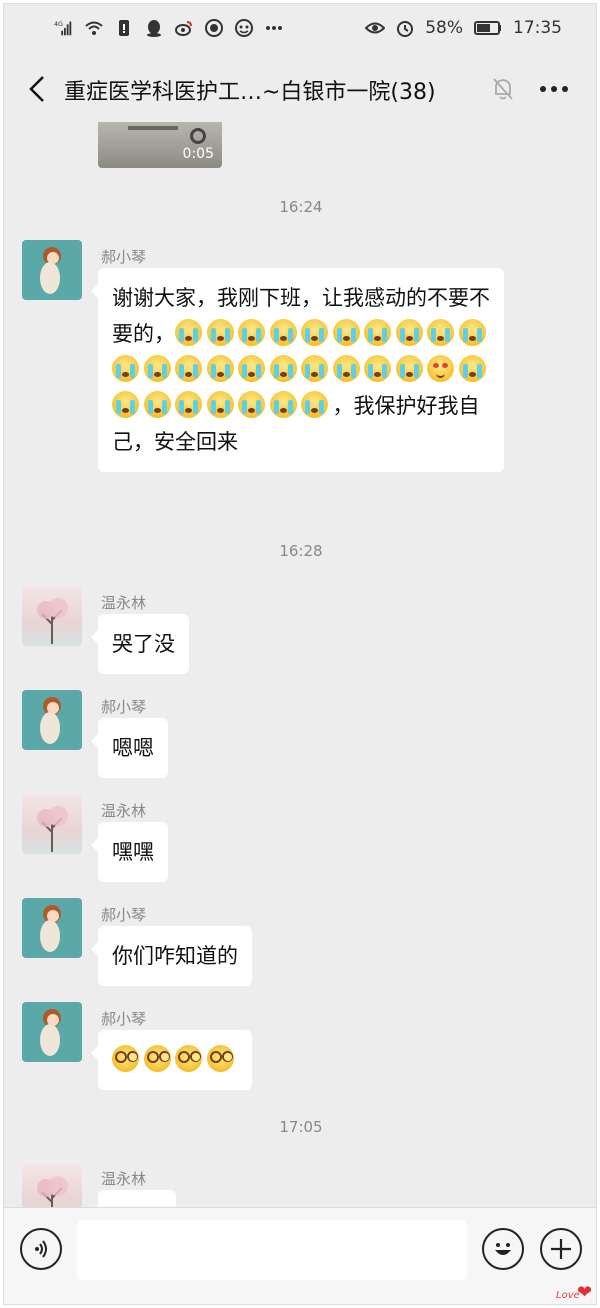 Image resolution: width=600 pixels, height=1308 pixels. What do you see at coordinates (143, 644) in the screenshot?
I see `message-text: 哭了没` at bounding box center [143, 644].